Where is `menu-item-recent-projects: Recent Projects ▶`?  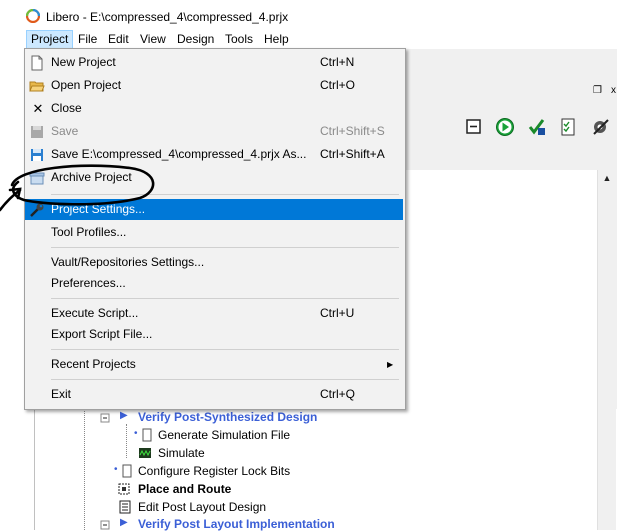
menu-item-recent-projects: Recent Projects ▶ is located at coordinates (214, 364).